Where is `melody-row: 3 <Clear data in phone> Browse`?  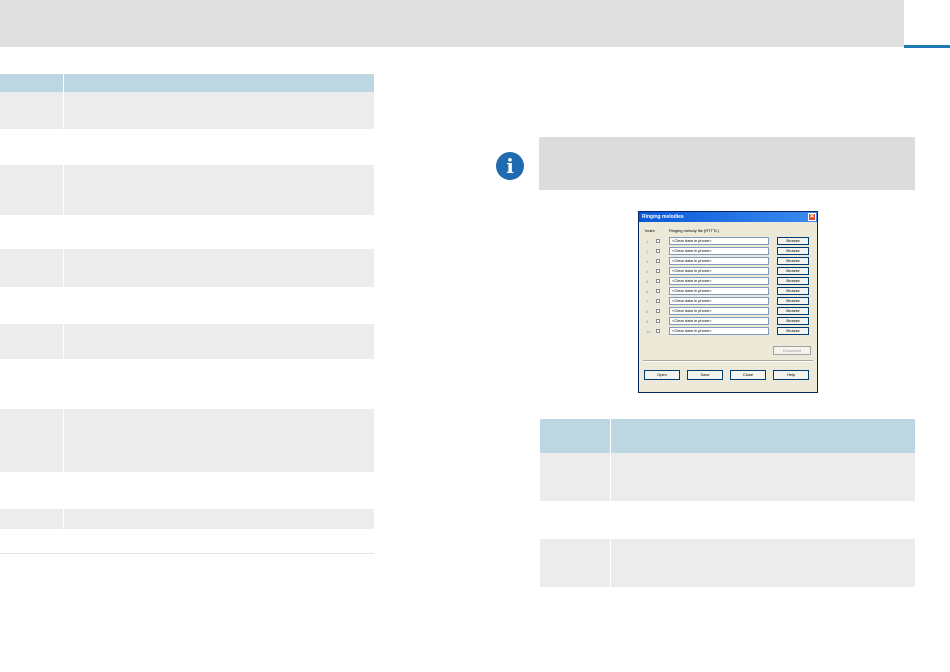
melody-row: 3 <Clear data in phone> Browse is located at coordinates (728, 261).